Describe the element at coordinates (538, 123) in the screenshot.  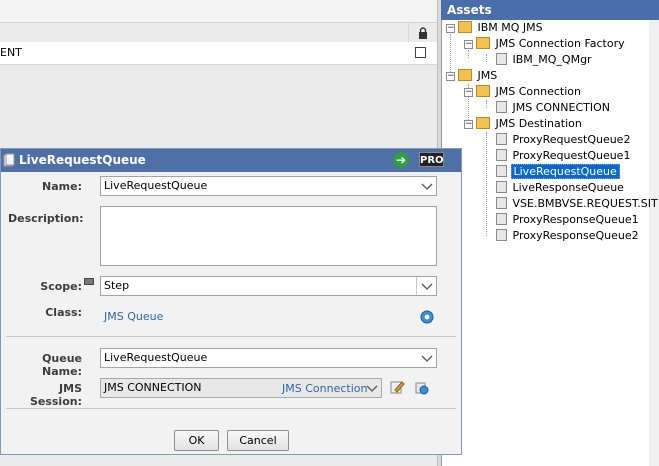
I see `tree-node-label: JMS Destination` at that location.